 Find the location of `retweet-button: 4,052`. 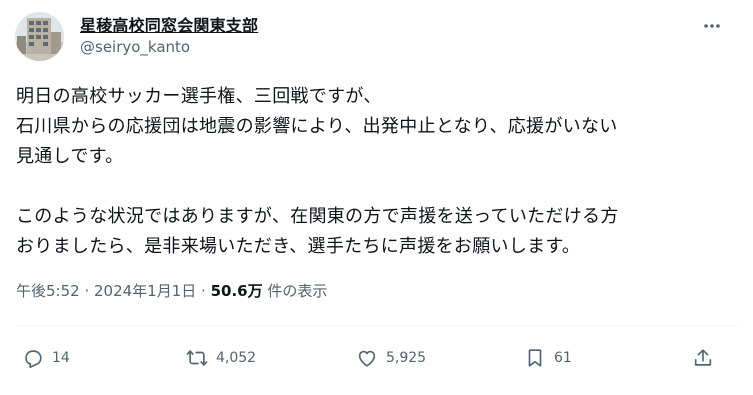

retweet-button: 4,052 is located at coordinates (221, 358).